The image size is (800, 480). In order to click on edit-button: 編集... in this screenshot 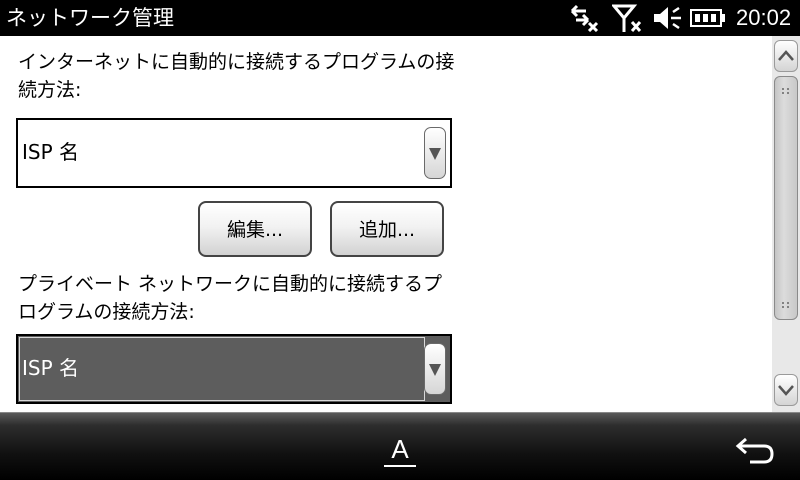, I will do `click(255, 229)`.